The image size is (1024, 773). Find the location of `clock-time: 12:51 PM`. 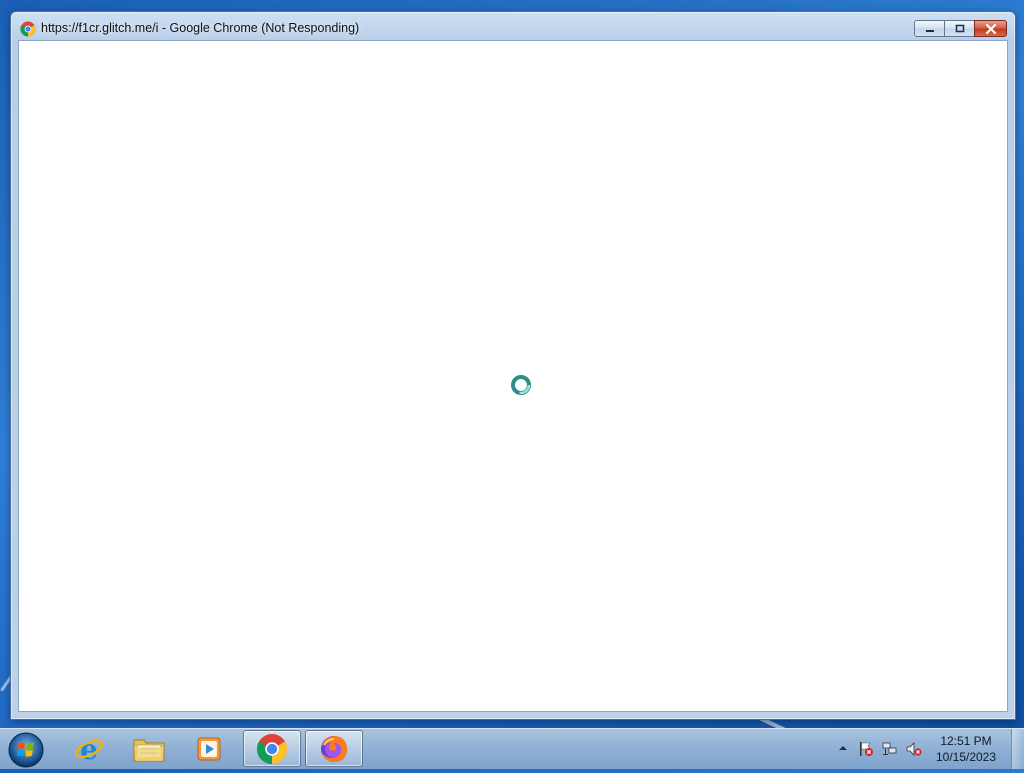

clock-time: 12:51 PM is located at coordinates (966, 741).